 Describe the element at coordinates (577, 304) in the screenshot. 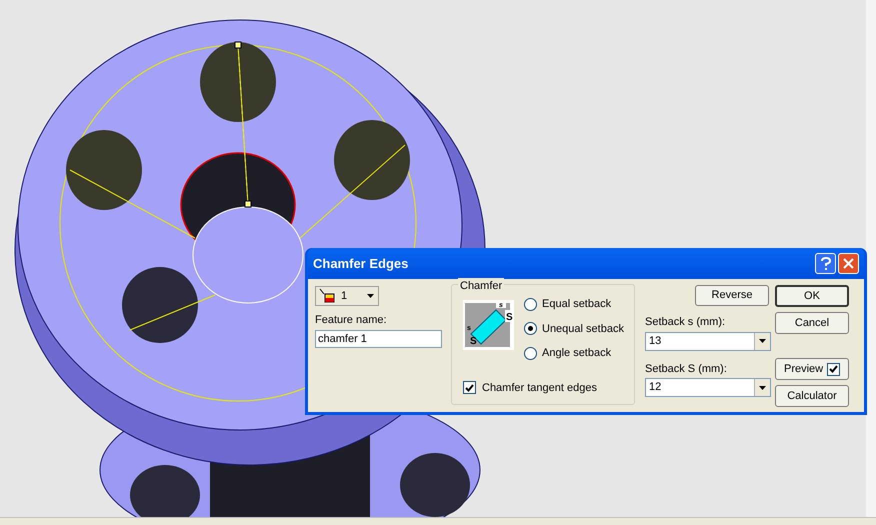

I see `radio-label: Equal setback` at that location.